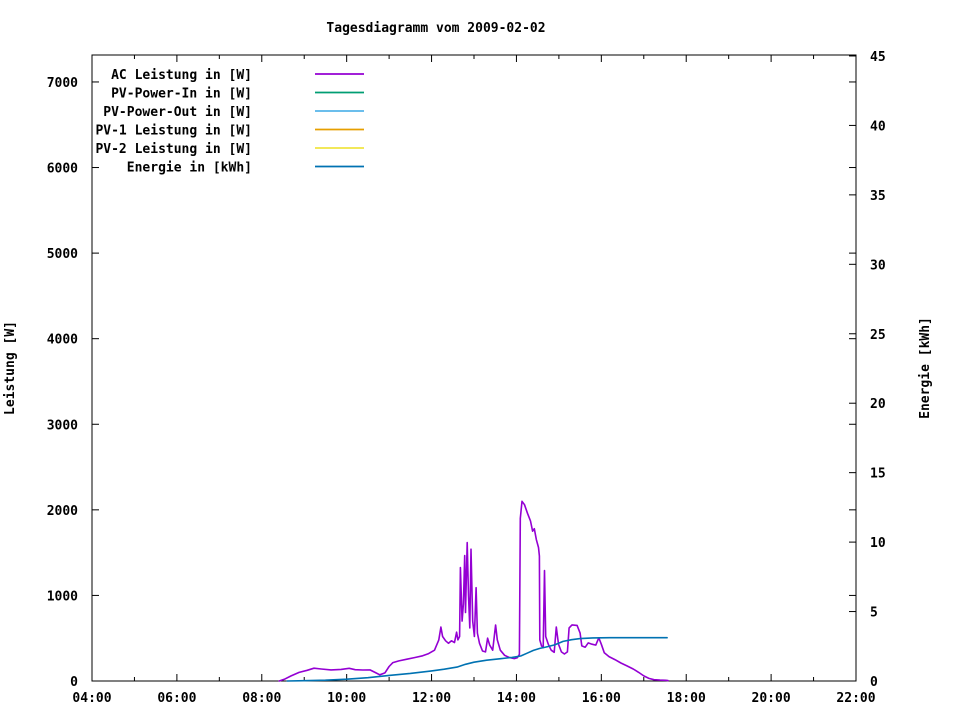  What do you see at coordinates (10, 368) in the screenshot?
I see `y-axis-label: Leistung [W]` at bounding box center [10, 368].